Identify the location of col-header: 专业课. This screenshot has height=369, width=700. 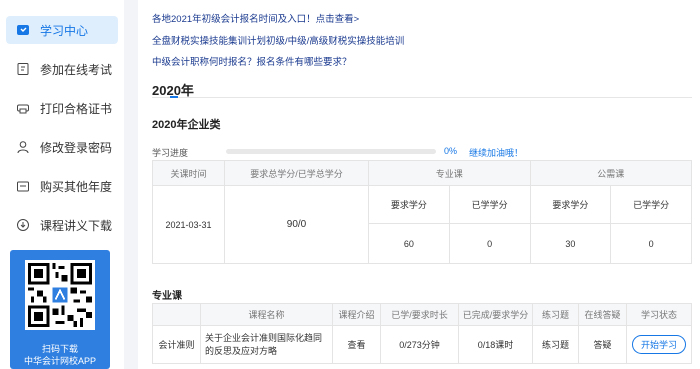
(449, 173).